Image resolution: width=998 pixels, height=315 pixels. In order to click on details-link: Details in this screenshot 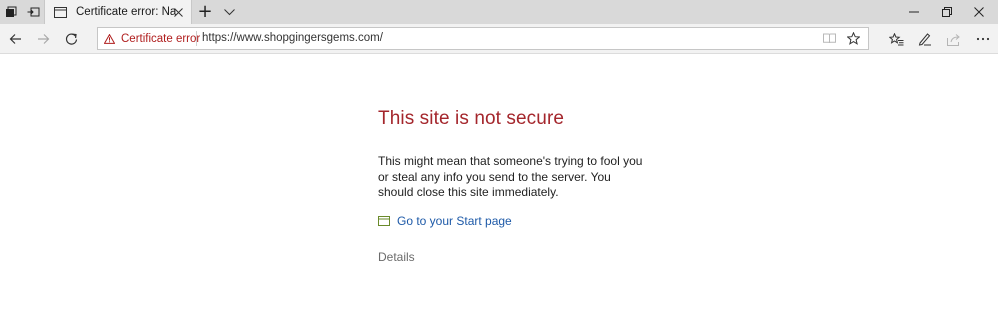, I will do `click(513, 257)`.